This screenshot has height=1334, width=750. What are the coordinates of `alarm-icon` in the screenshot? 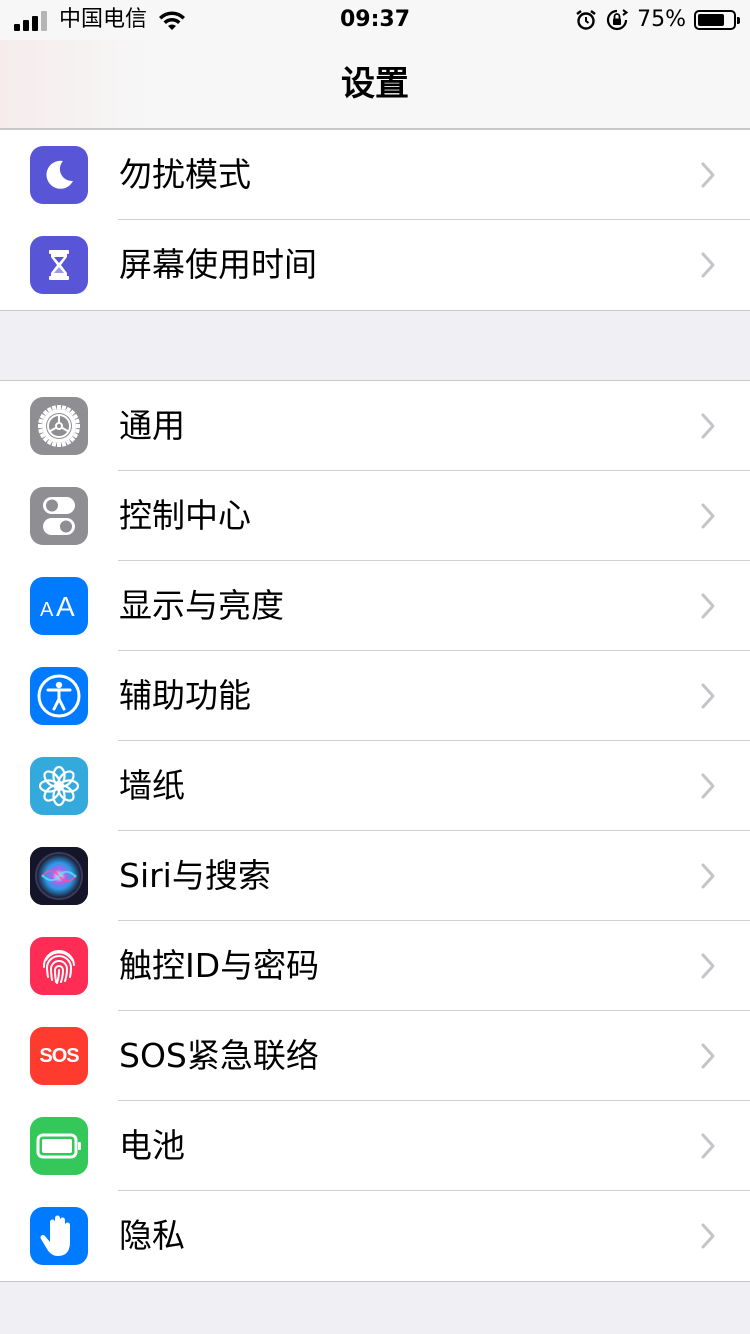 It's located at (586, 20).